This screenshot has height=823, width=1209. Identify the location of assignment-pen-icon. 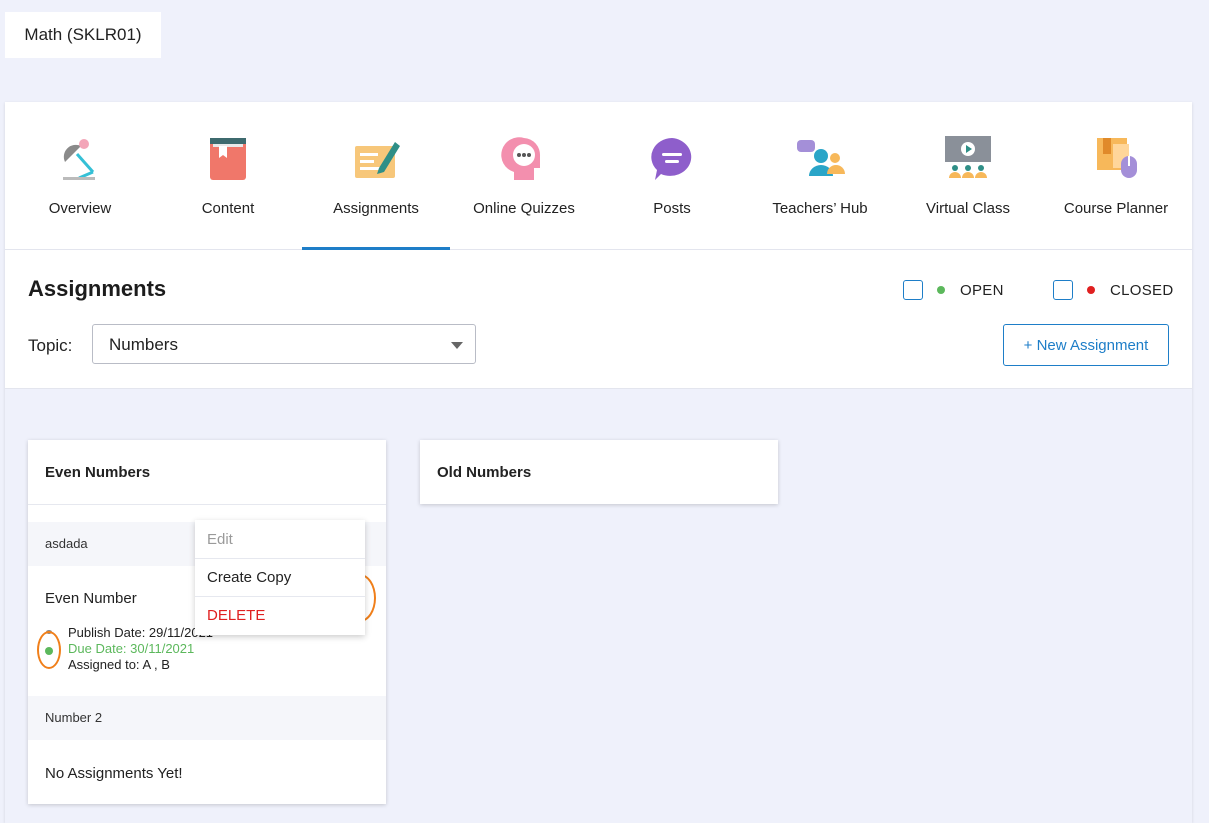
(376, 159).